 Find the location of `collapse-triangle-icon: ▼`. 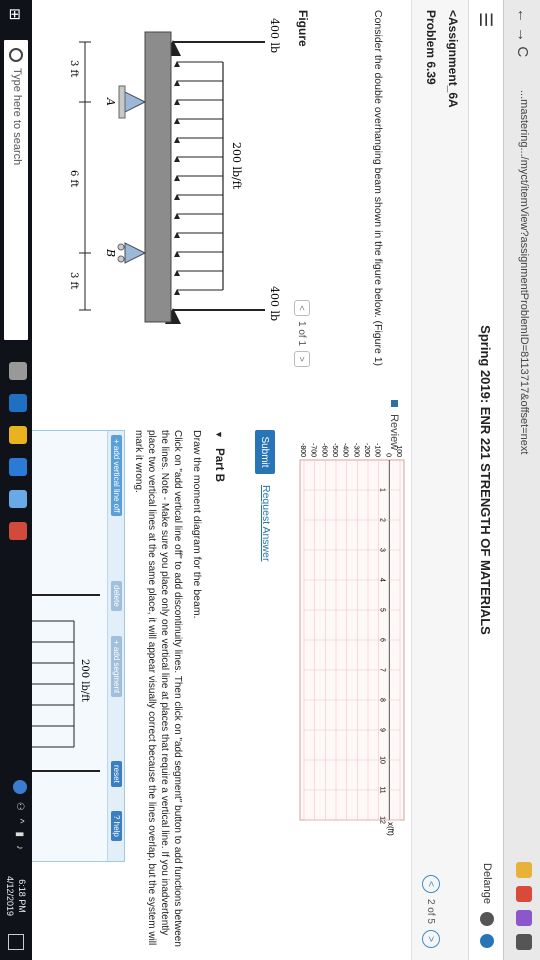

collapse-triangle-icon: ▼ is located at coordinates (219, 434).